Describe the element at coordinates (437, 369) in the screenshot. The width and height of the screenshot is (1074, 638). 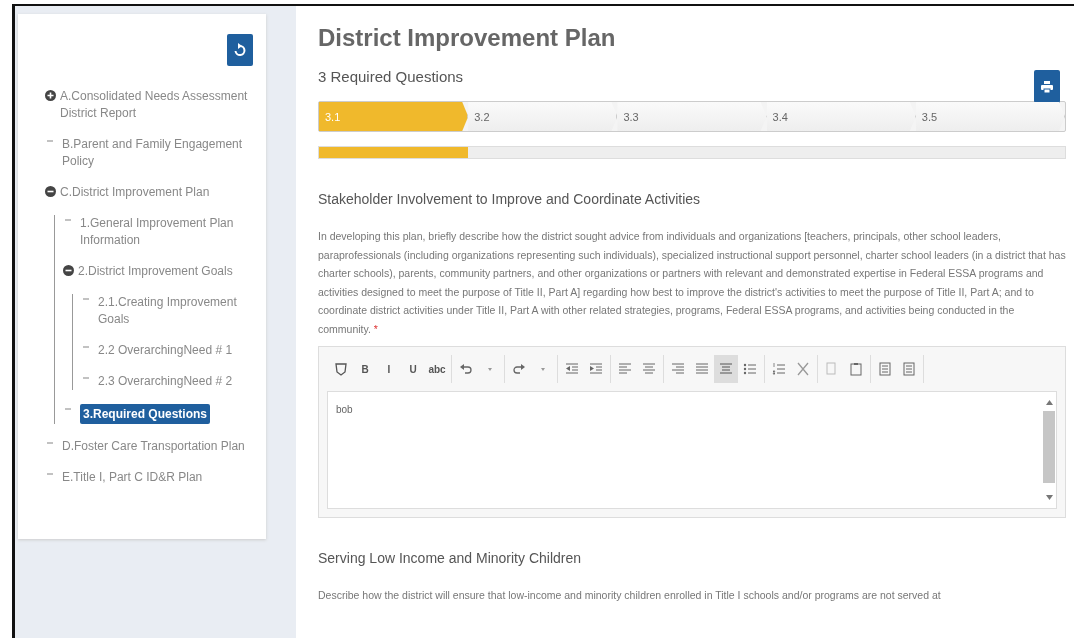
I see `toolbar-button: abc` at that location.